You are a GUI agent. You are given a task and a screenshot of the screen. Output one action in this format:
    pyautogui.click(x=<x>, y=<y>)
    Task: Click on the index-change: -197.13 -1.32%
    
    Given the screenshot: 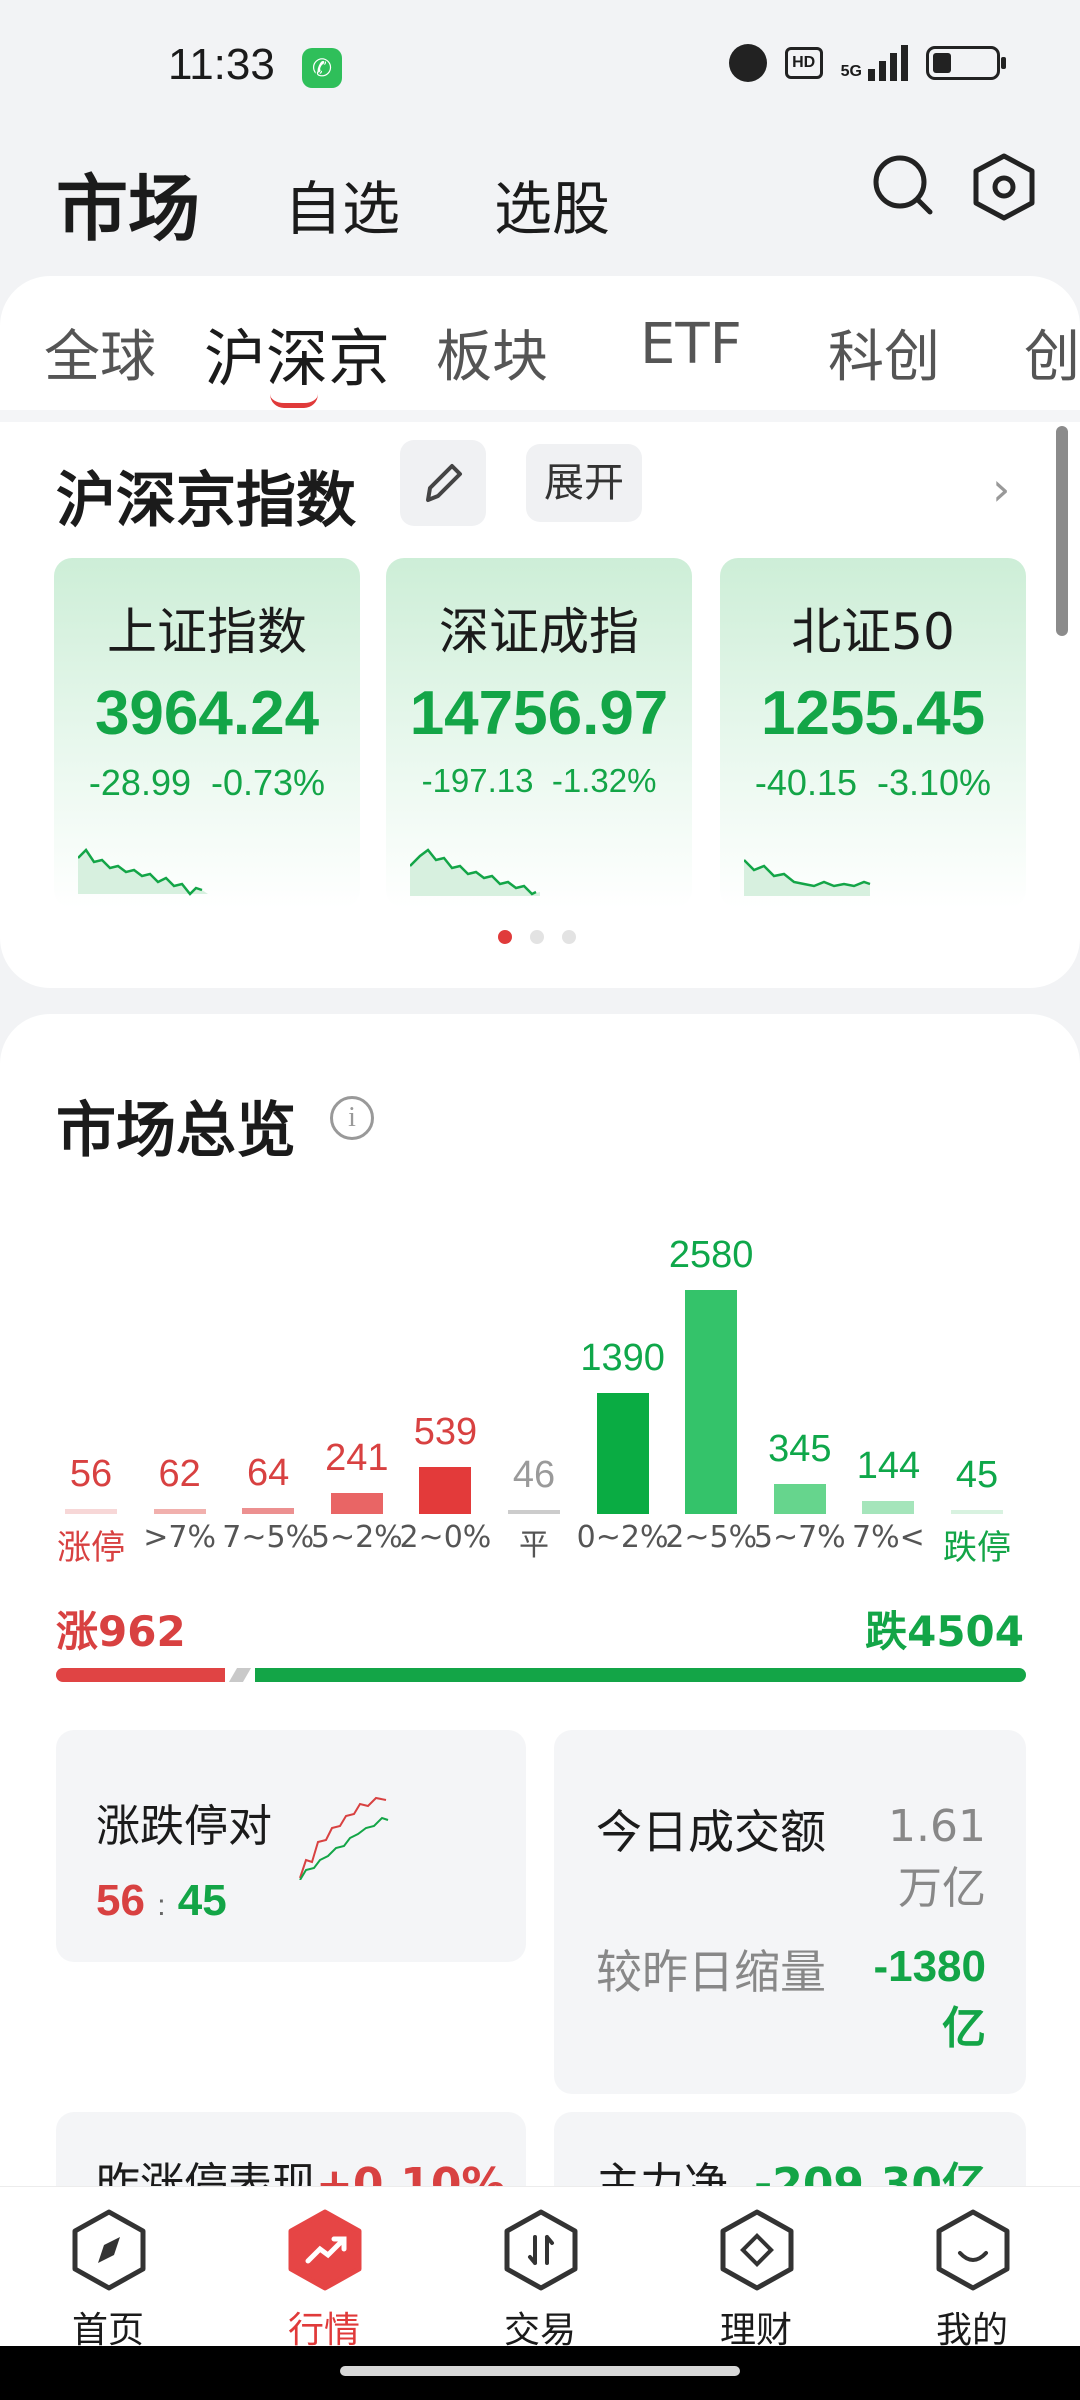 What is the action you would take?
    pyautogui.click(x=539, y=781)
    